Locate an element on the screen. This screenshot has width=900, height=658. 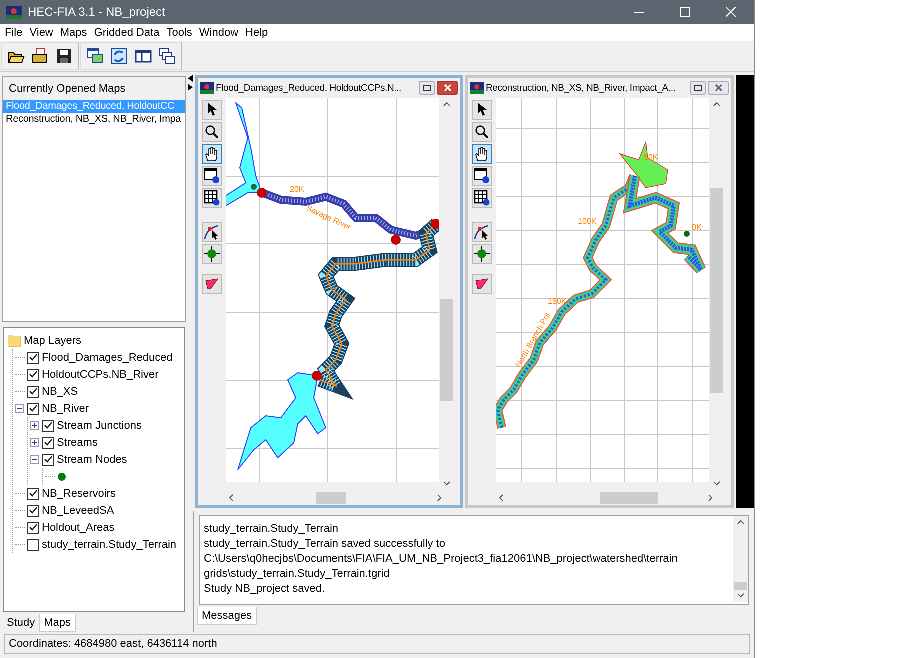
refresh-window-button is located at coordinates (119, 56).